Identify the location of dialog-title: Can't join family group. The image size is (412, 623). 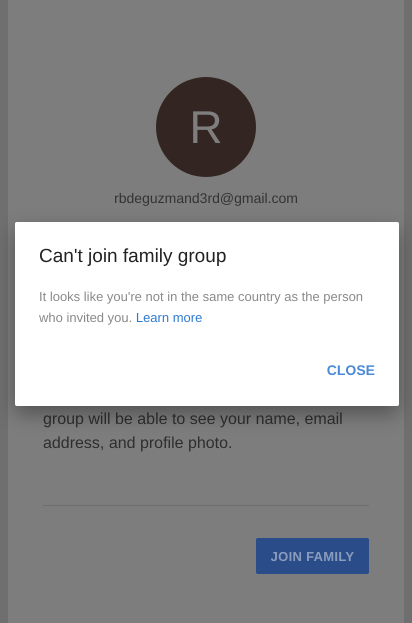
(133, 257).